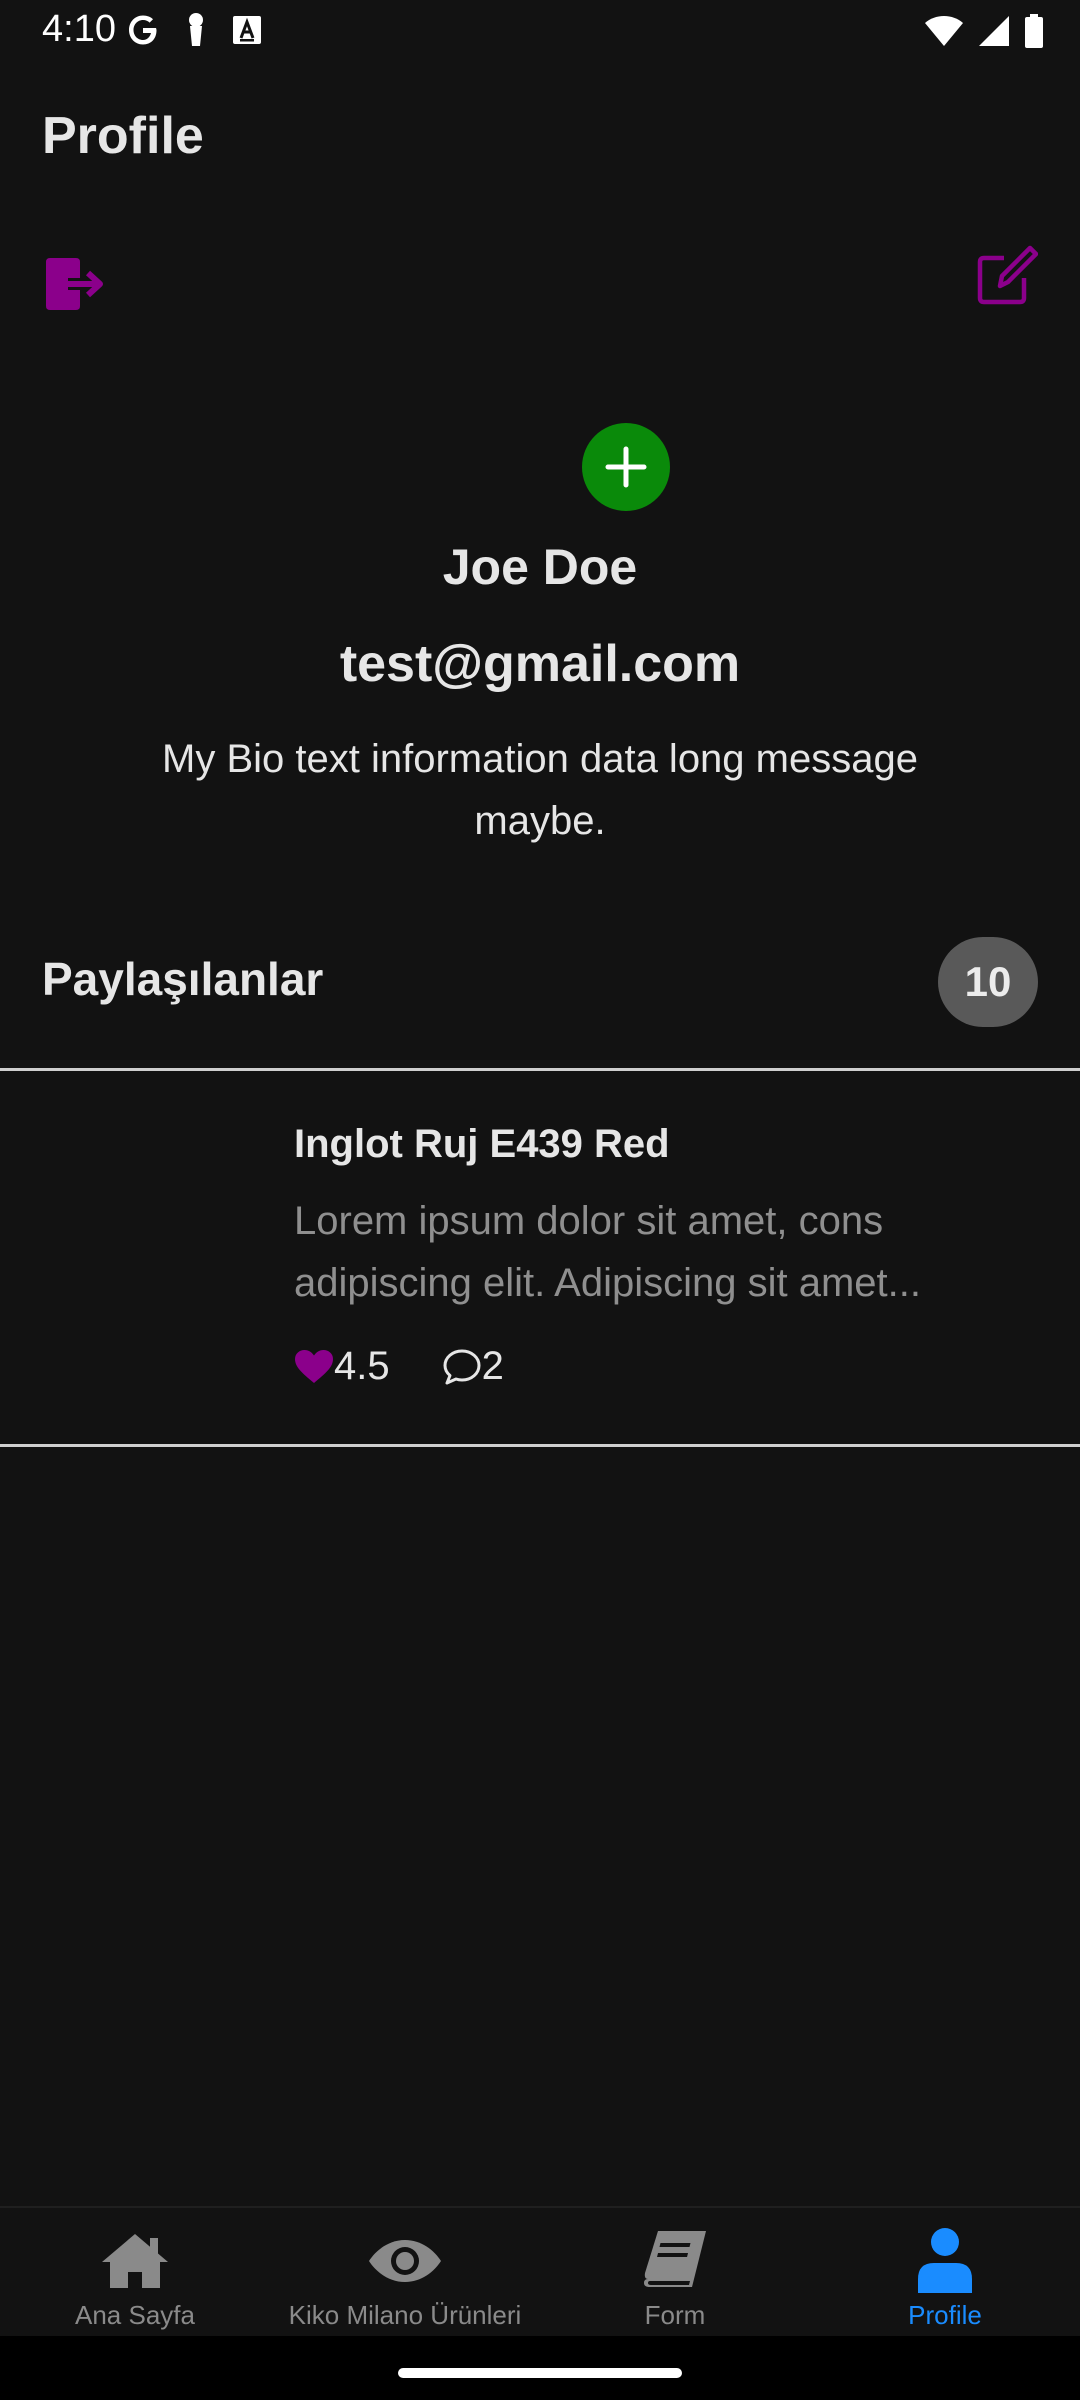  What do you see at coordinates (945, 2260) in the screenshot?
I see `user-icon` at bounding box center [945, 2260].